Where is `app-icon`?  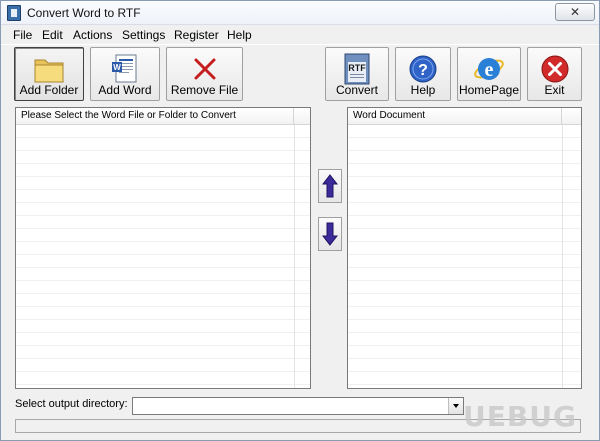
app-icon is located at coordinates (14, 13).